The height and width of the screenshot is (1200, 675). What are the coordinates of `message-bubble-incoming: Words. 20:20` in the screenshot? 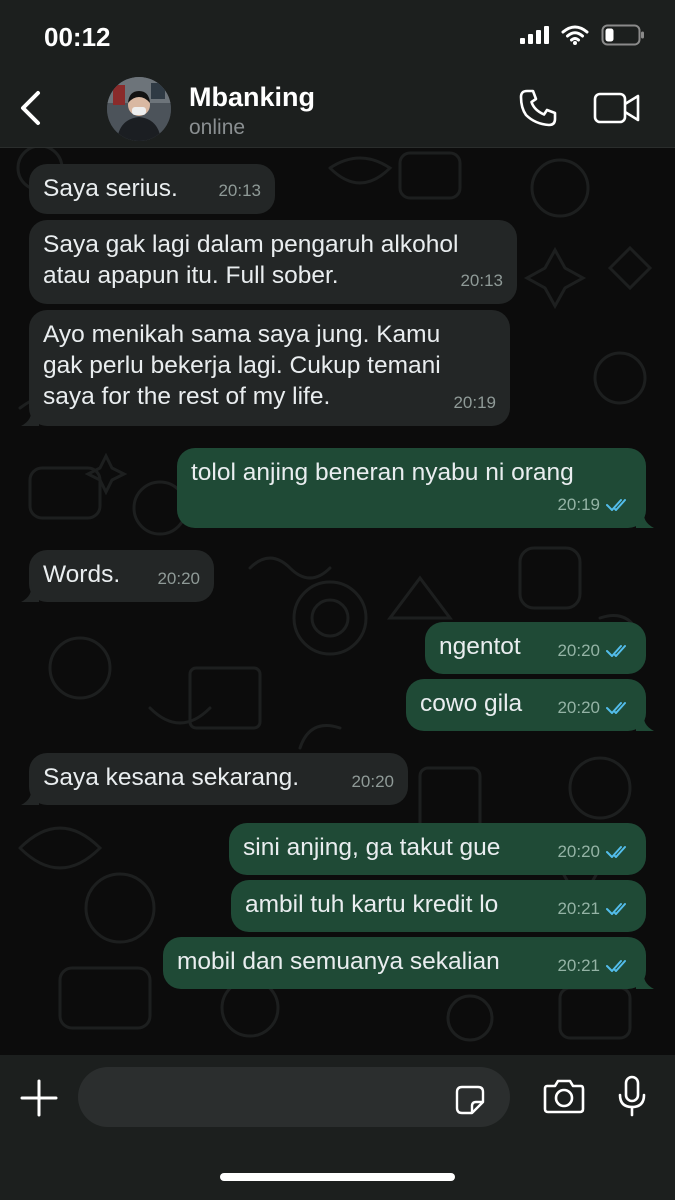 It's located at (117, 576).